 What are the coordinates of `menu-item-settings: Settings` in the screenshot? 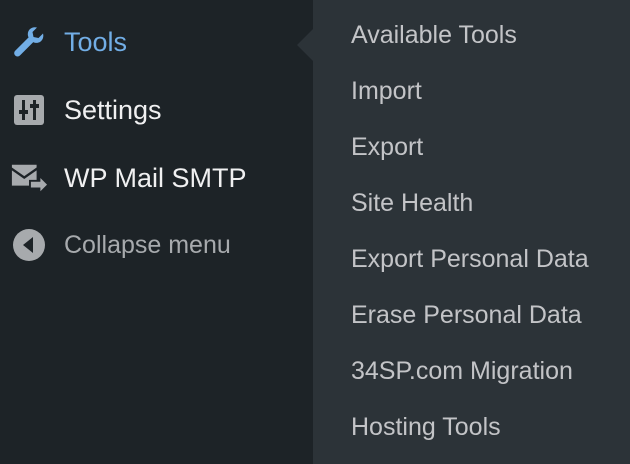 It's located at (156, 110).